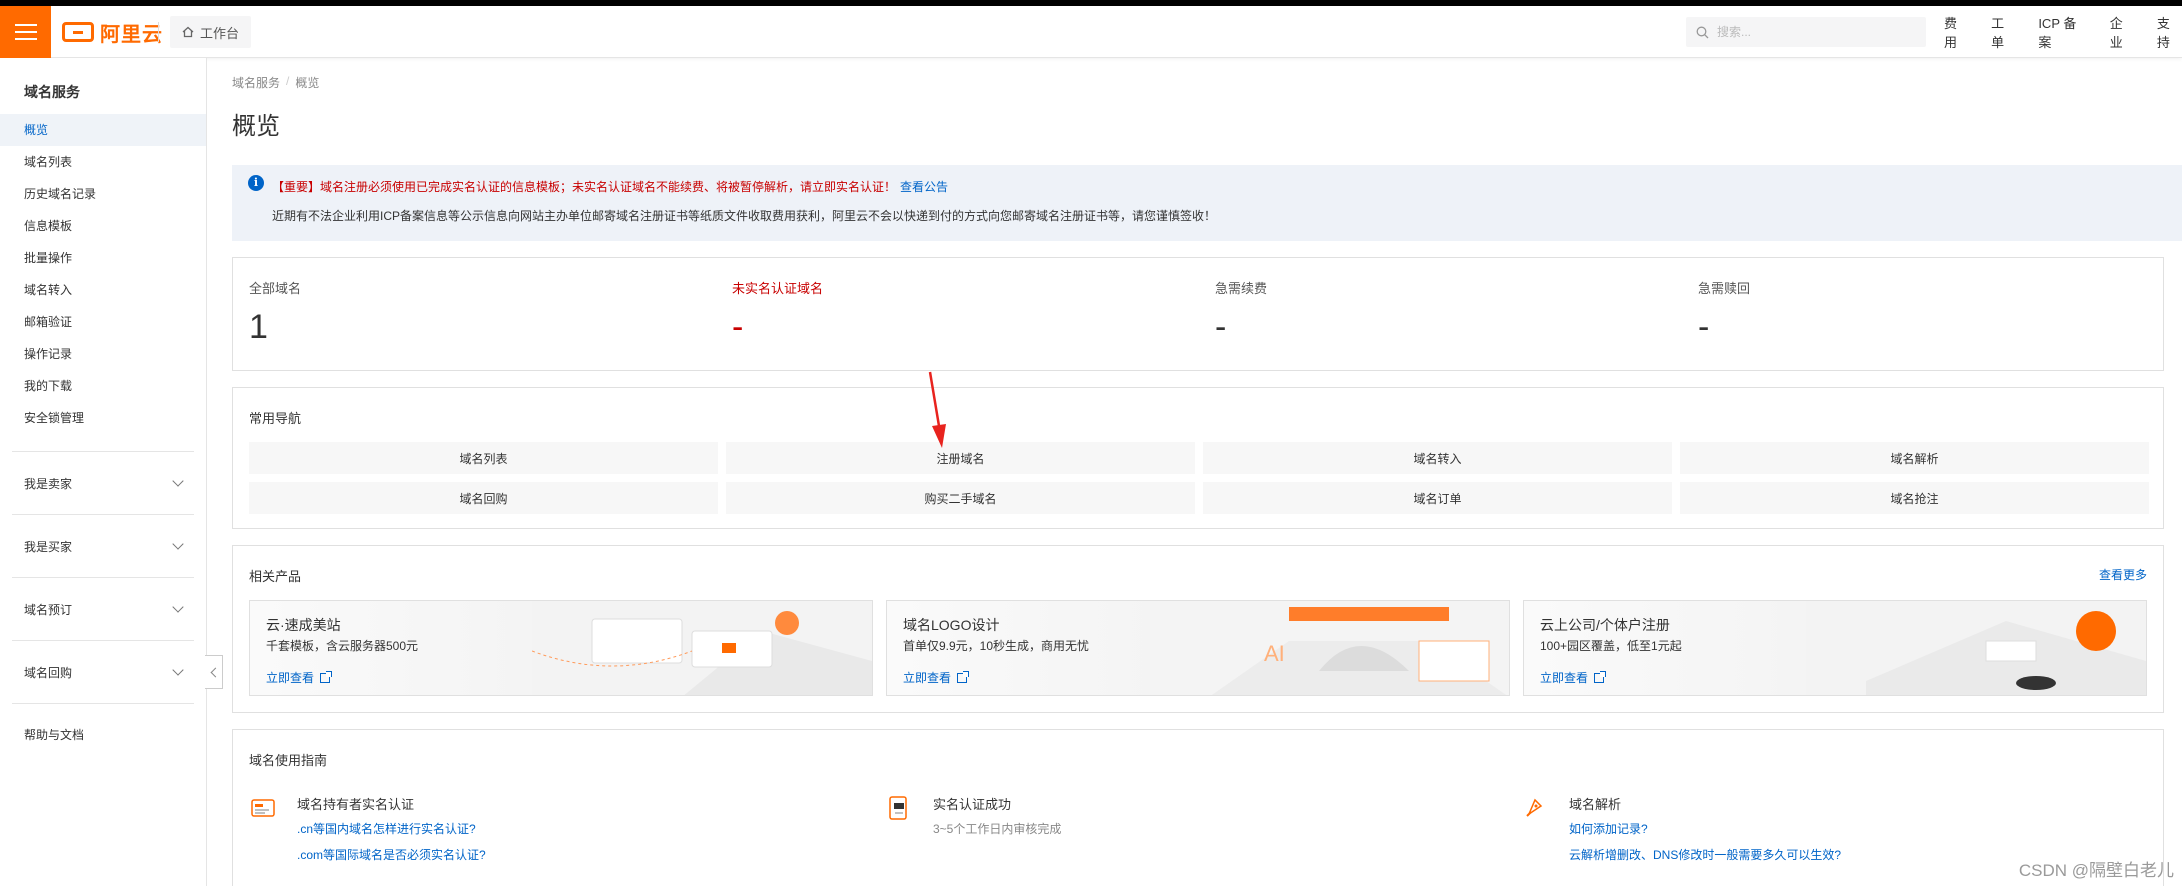 The height and width of the screenshot is (886, 2182). I want to click on product-name: 云·速成美站, so click(303, 625).